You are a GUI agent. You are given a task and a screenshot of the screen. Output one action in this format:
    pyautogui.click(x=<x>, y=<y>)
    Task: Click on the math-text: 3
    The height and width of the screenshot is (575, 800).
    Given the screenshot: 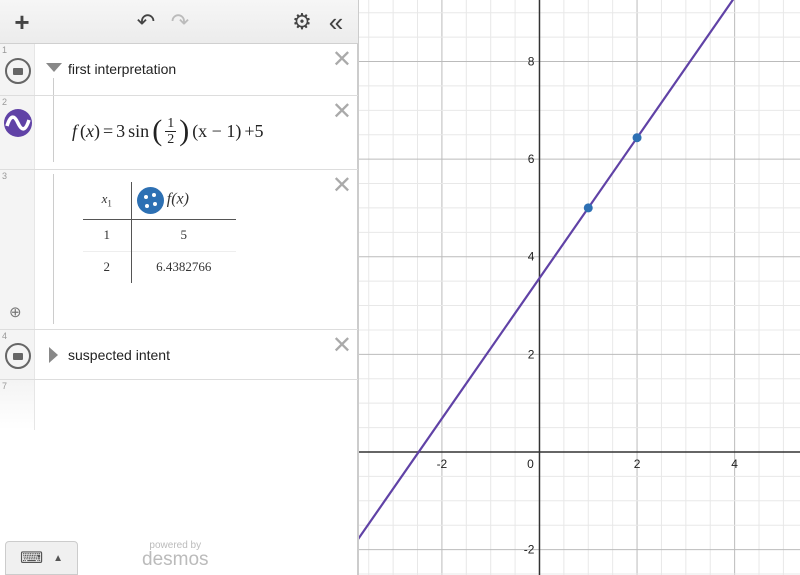 What is the action you would take?
    pyautogui.click(x=121, y=130)
    